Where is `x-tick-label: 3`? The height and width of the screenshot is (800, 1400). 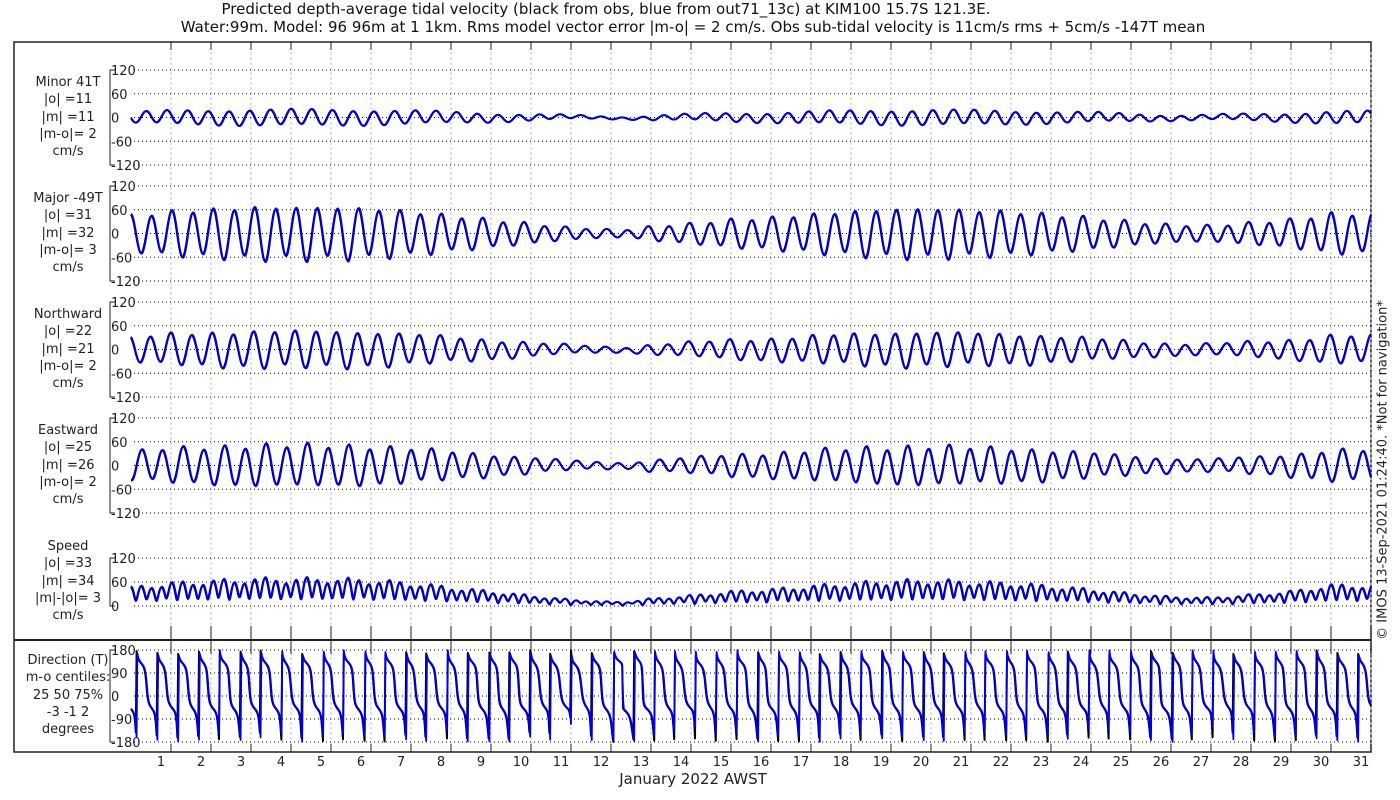 x-tick-label: 3 is located at coordinates (241, 762).